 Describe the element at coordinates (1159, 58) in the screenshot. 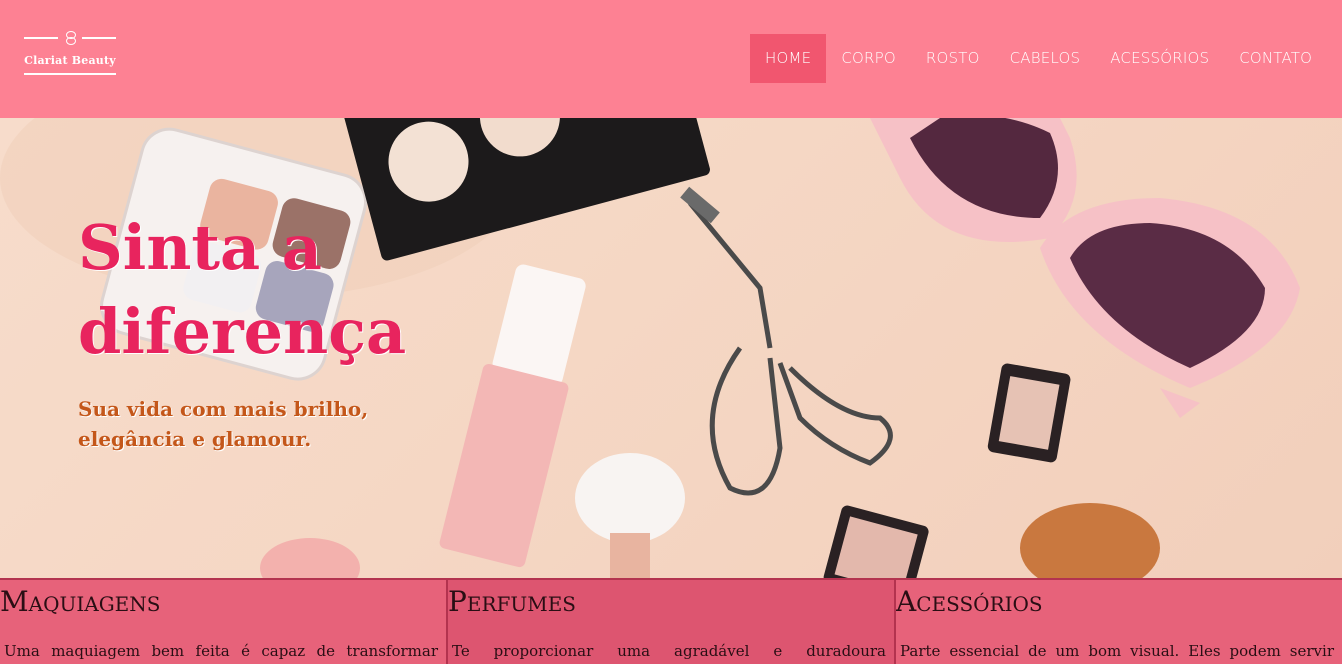

I see `nav-item-acessorios: ACESSÓRIOS` at that location.